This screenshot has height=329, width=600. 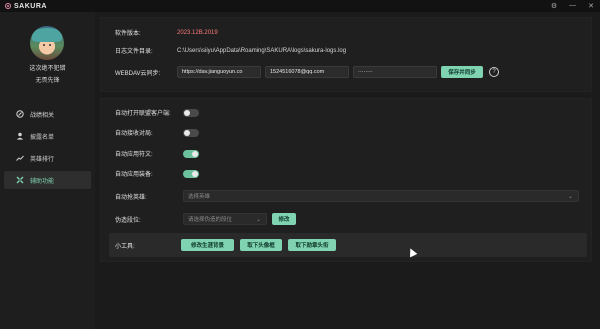 I want to click on version-label: 软件版本:, so click(x=128, y=34).